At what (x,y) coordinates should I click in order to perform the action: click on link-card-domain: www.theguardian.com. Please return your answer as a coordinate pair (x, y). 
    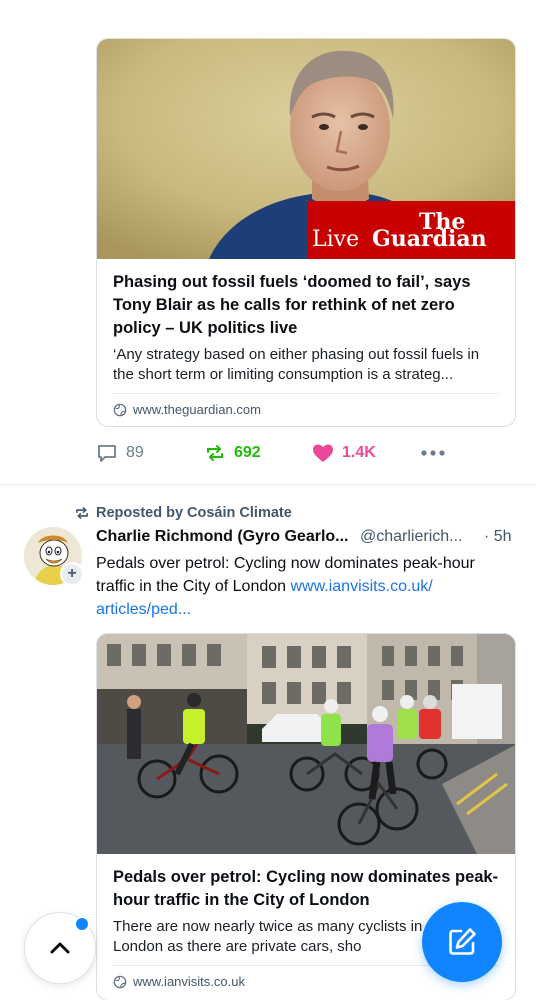
    Looking at the image, I should click on (197, 409).